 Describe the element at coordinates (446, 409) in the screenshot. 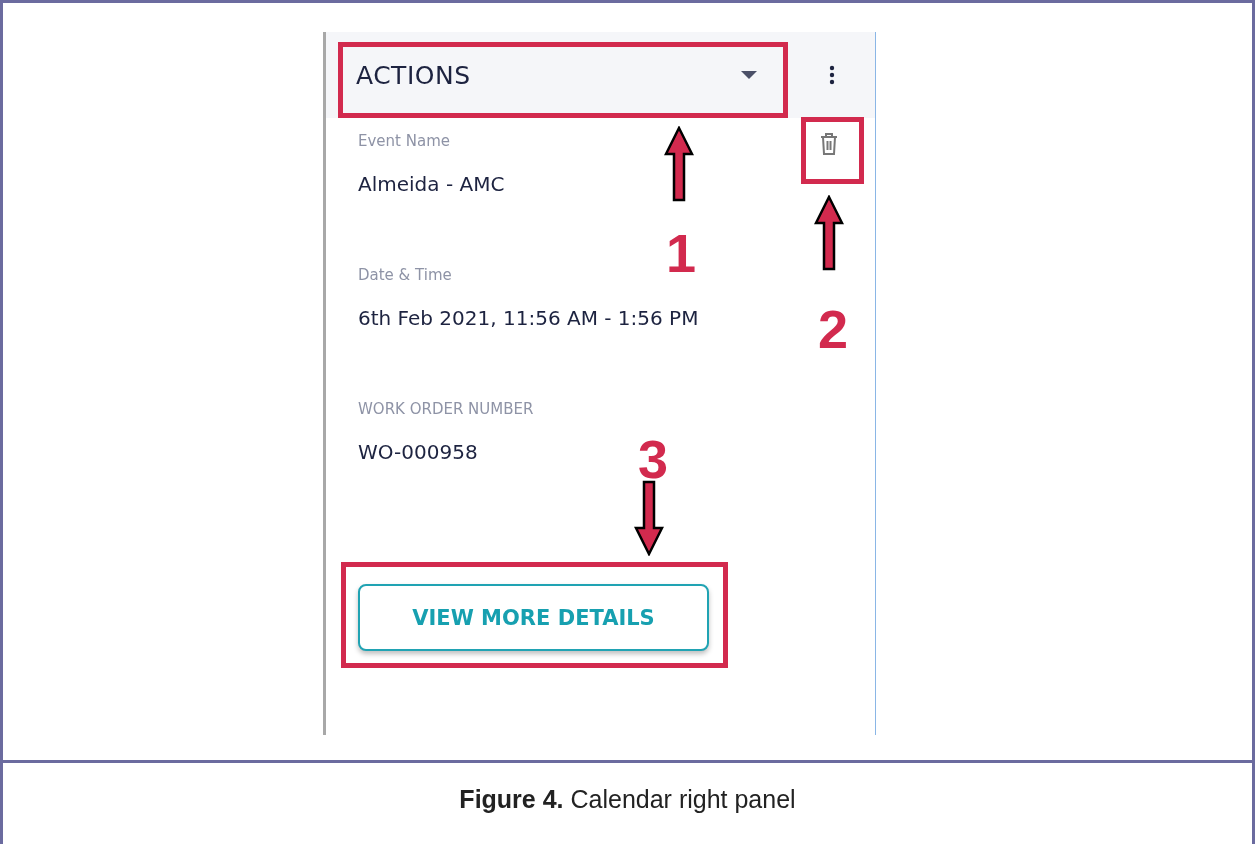

I see `field-label: WORK ORDER NUMBER` at that location.